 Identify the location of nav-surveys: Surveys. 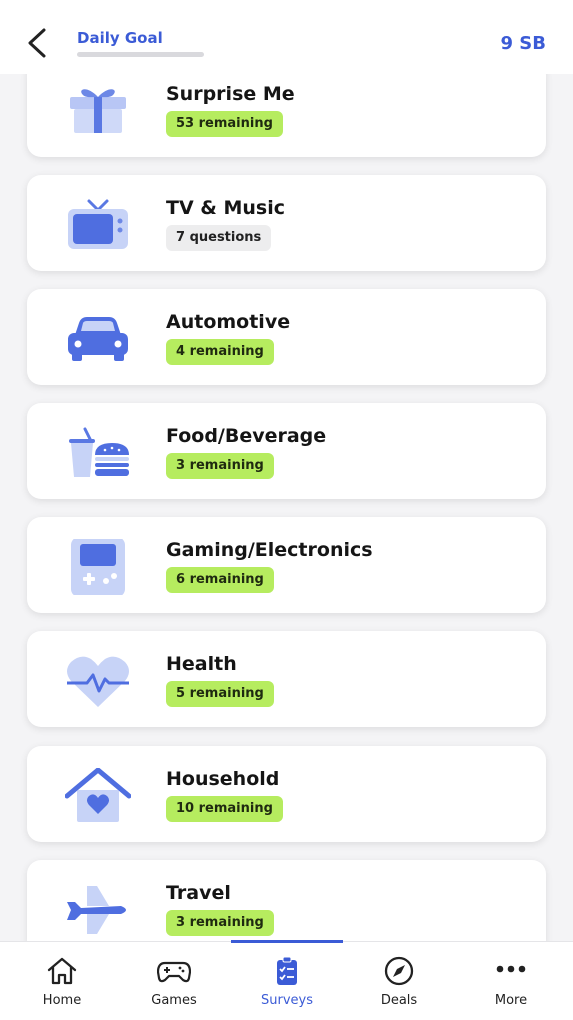
(287, 981).